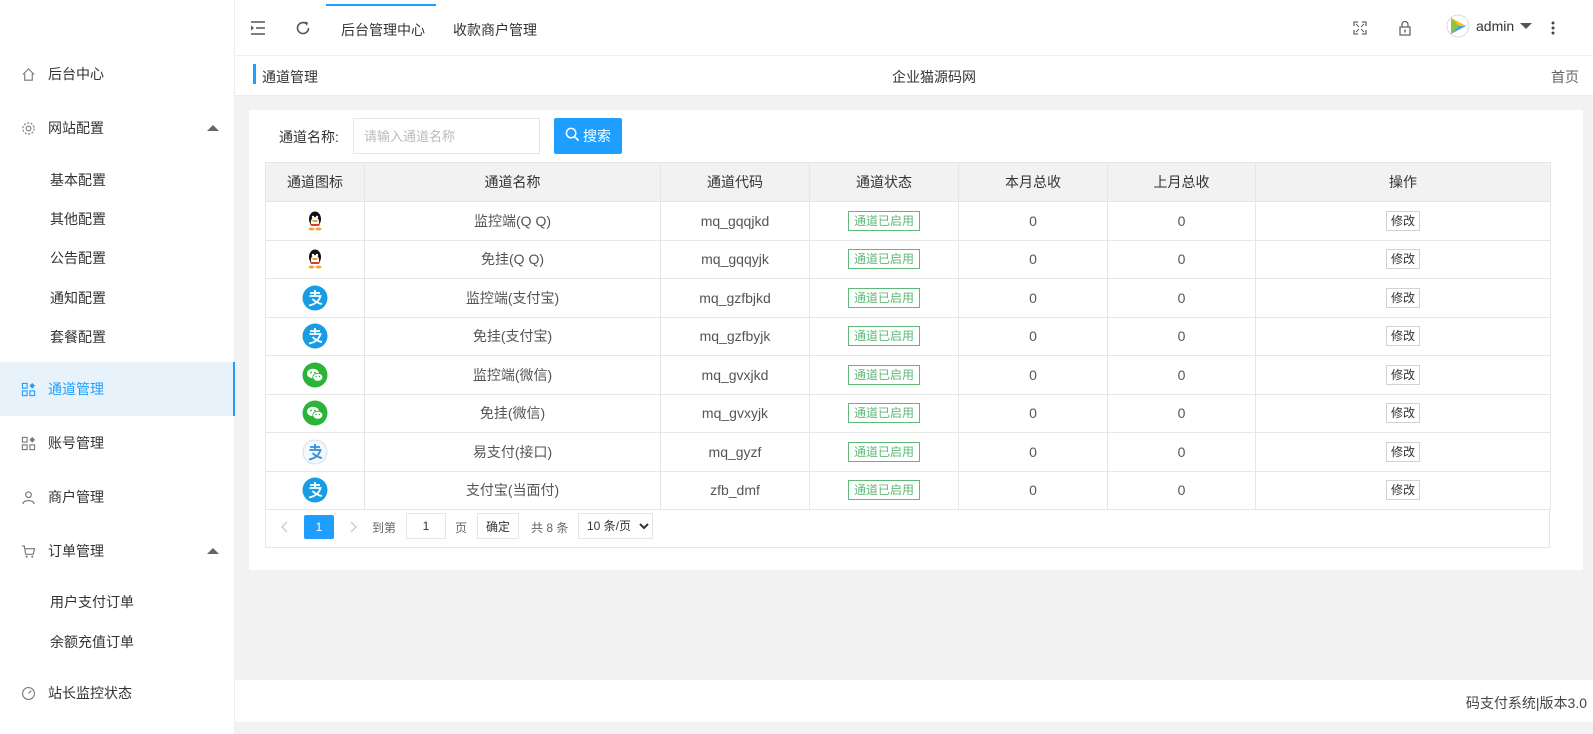  What do you see at coordinates (117, 497) in the screenshot?
I see `sidebar-item-merchants: 商户管理` at bounding box center [117, 497].